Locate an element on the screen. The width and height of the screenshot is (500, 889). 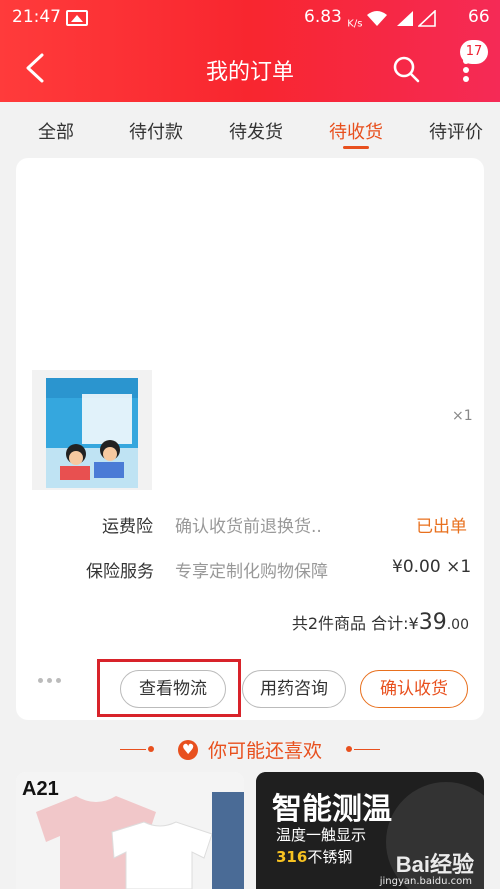
item-count: 共2件商品 is located at coordinates (329, 623).